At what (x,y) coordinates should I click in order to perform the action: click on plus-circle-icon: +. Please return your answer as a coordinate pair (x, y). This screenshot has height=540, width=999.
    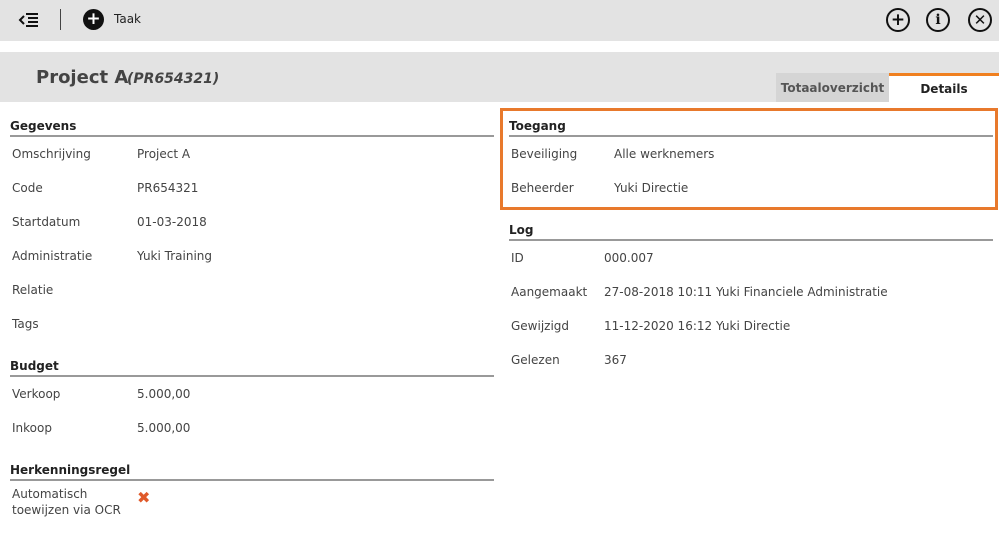
    Looking at the image, I should click on (898, 20).